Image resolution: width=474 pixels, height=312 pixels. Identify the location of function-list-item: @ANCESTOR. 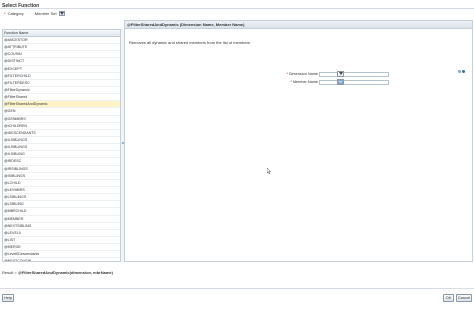
(61, 41).